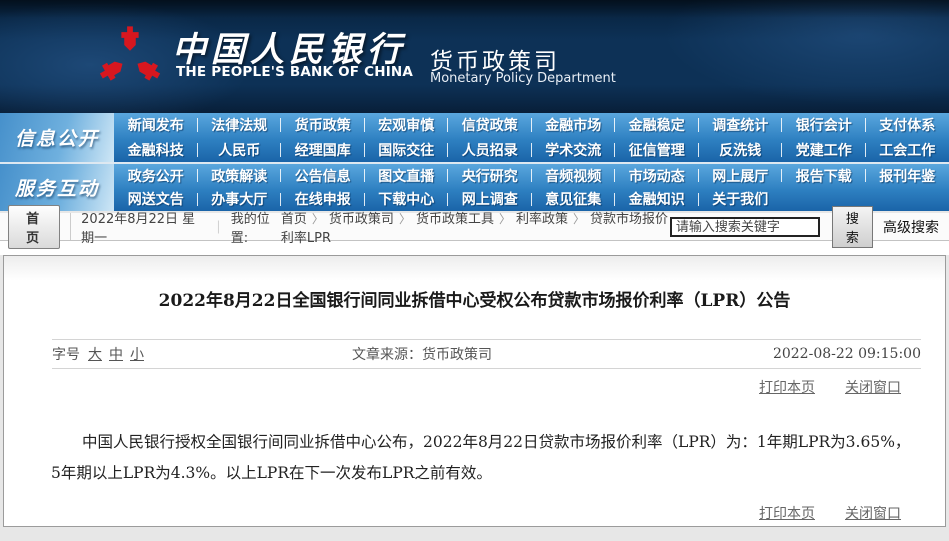  I want to click on nav-item: 网送文告, so click(156, 200).